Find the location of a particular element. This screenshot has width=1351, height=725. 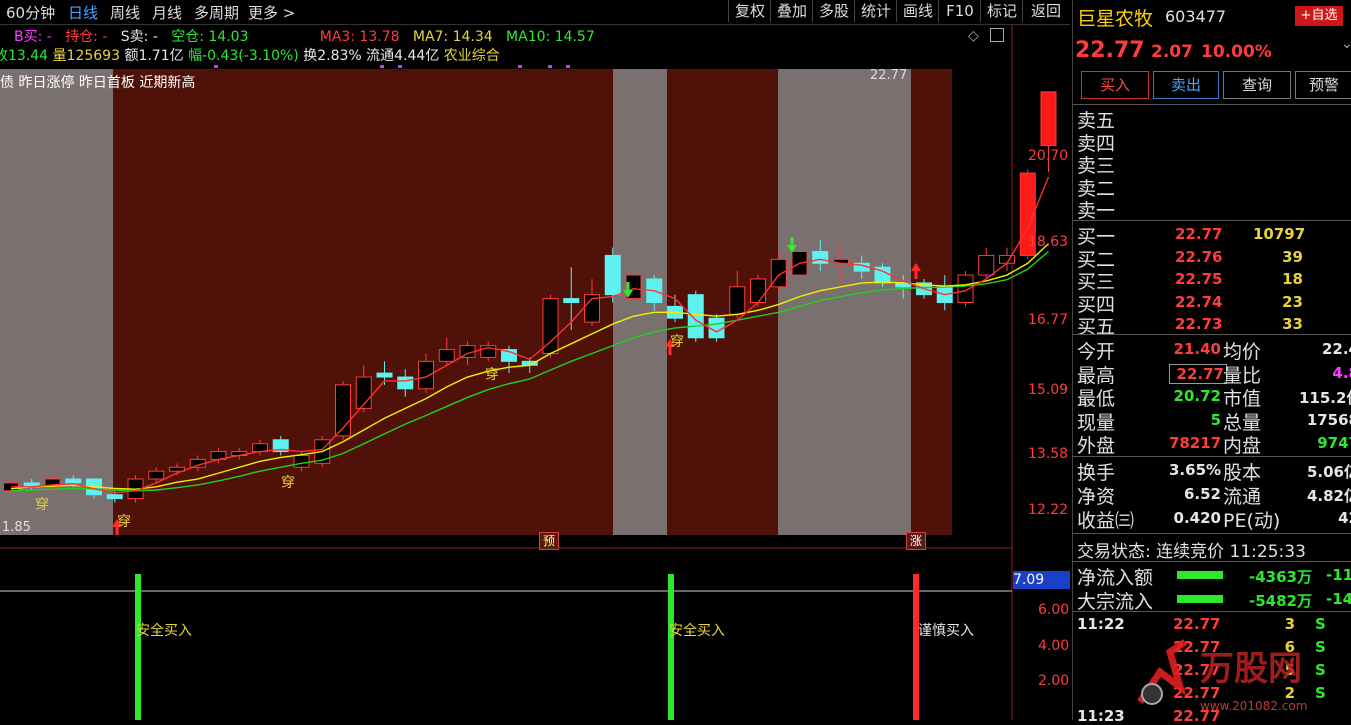

stat-value: 42 is located at coordinates (1344, 518).